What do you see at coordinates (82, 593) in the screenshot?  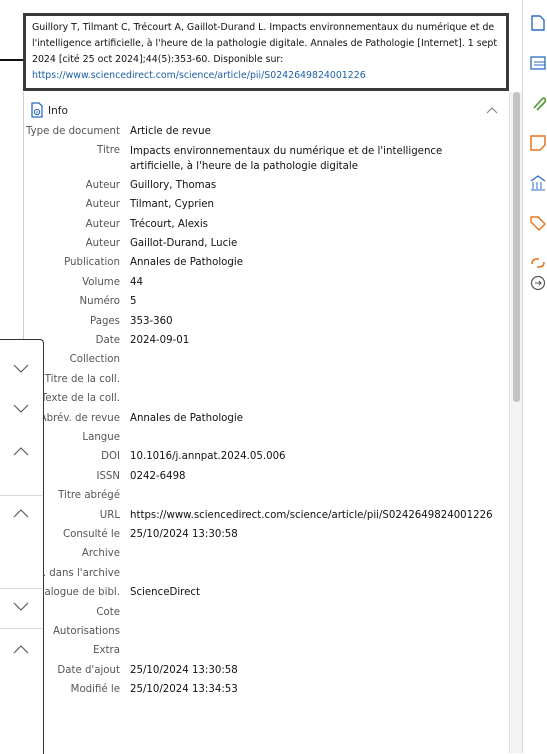 I see `field-label: alogue de bibl.` at bounding box center [82, 593].